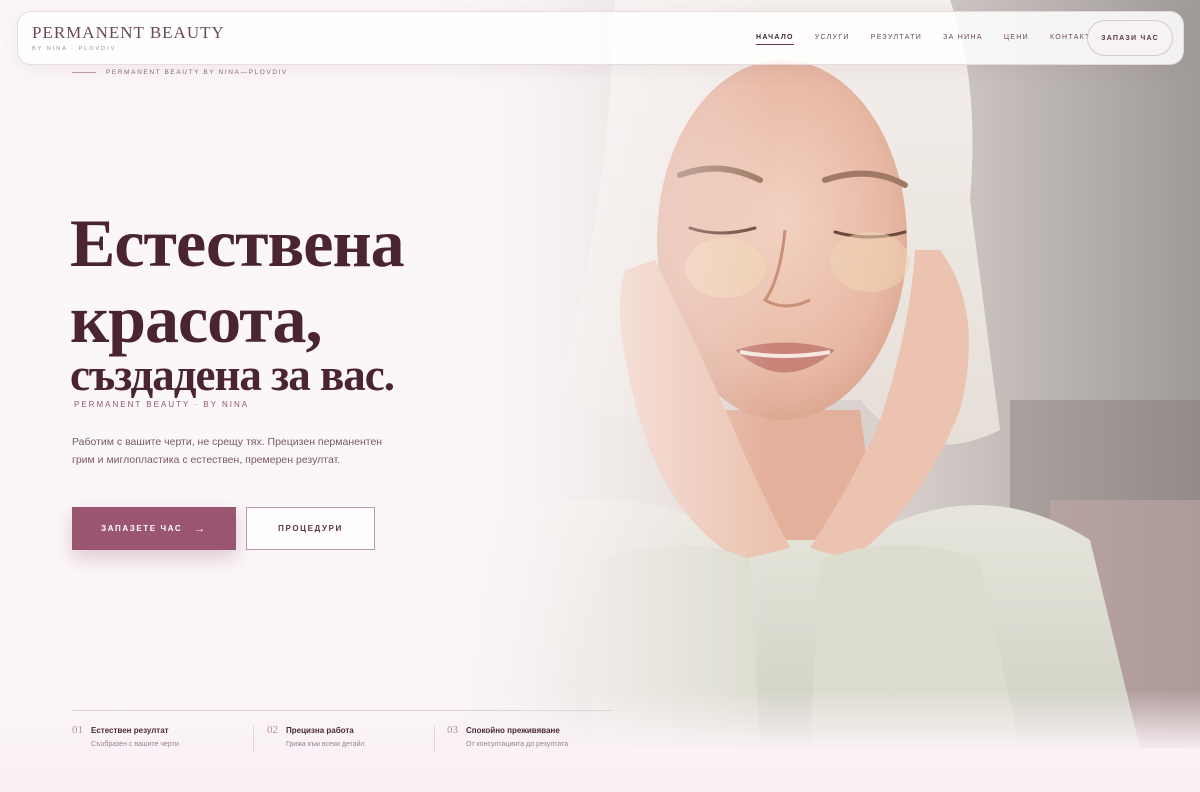 The height and width of the screenshot is (792, 1200). What do you see at coordinates (77, 730) in the screenshot?
I see `feature-number: 01` at bounding box center [77, 730].